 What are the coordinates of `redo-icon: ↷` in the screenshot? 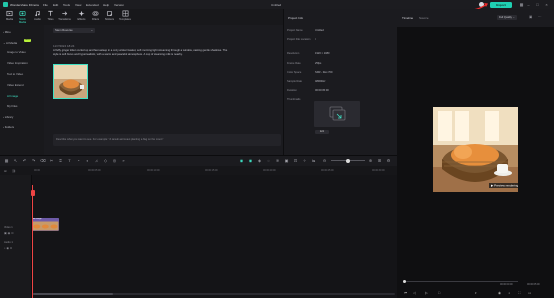 It's located at (33, 160).